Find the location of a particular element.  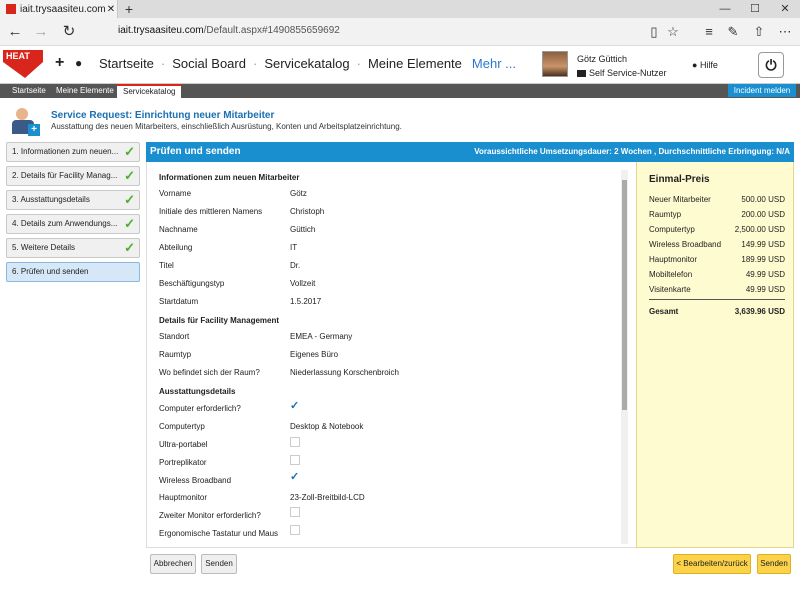

power-icon: ⏻ is located at coordinates (771, 65).